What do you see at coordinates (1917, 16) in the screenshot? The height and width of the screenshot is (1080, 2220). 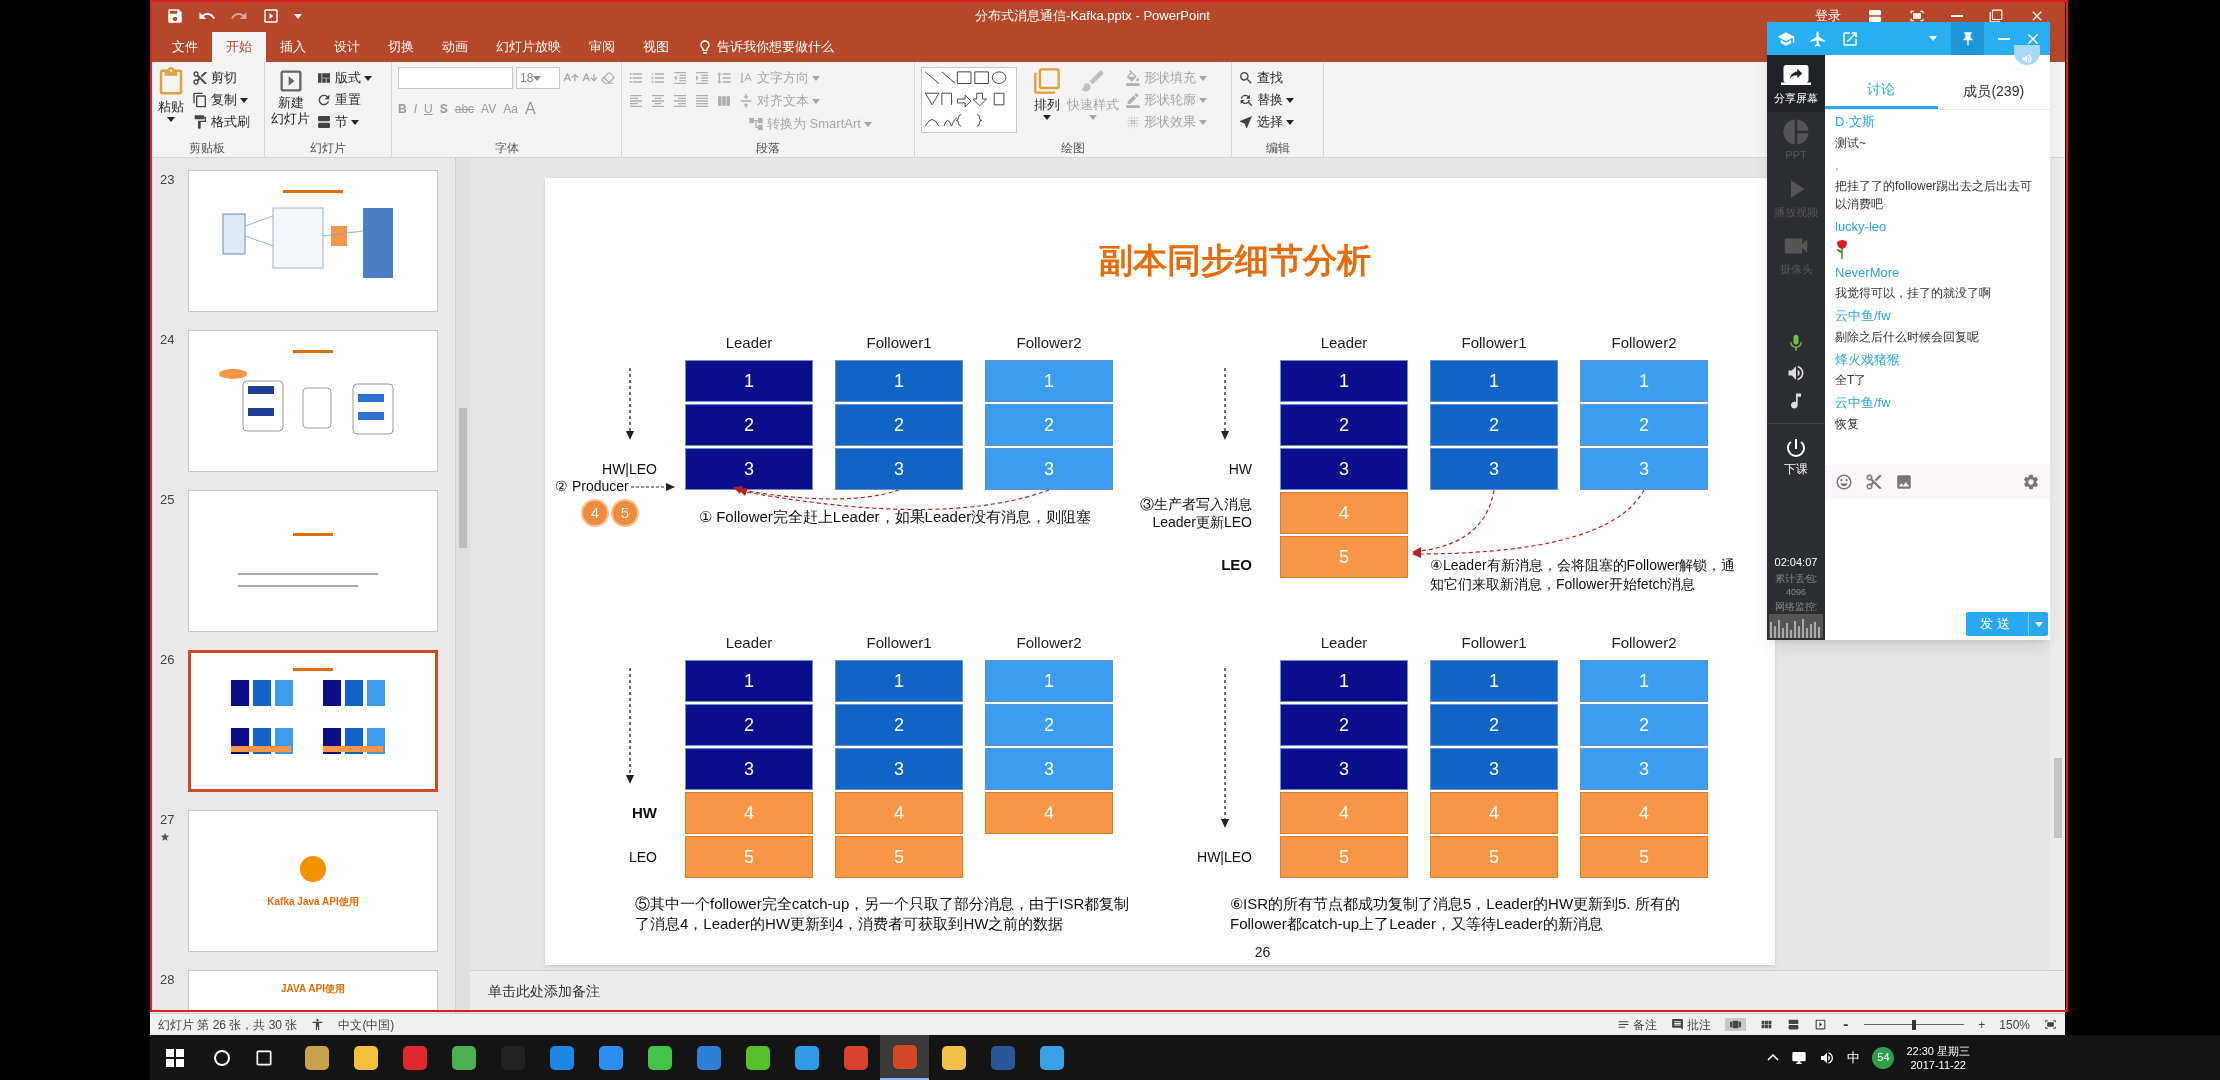 I see `fullscreen-icon` at bounding box center [1917, 16].